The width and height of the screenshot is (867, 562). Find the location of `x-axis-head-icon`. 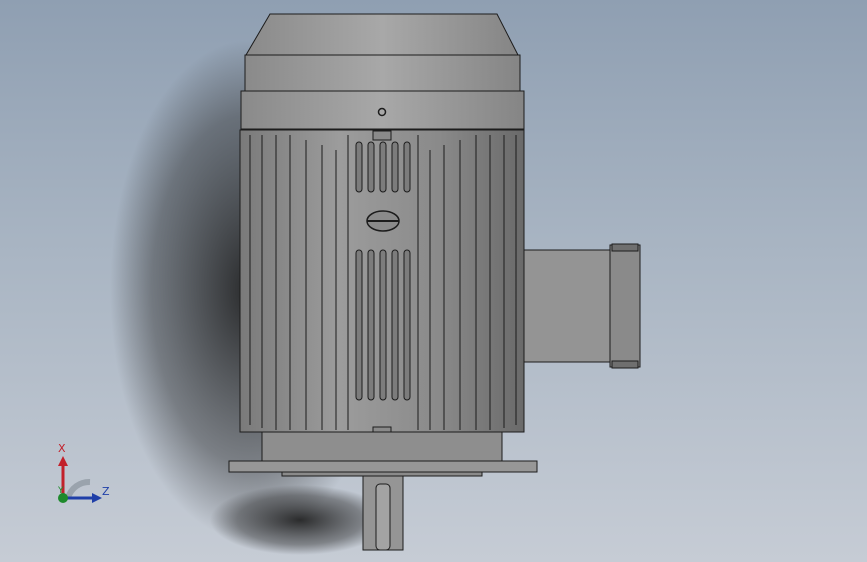

x-axis-head-icon is located at coordinates (63, 461).